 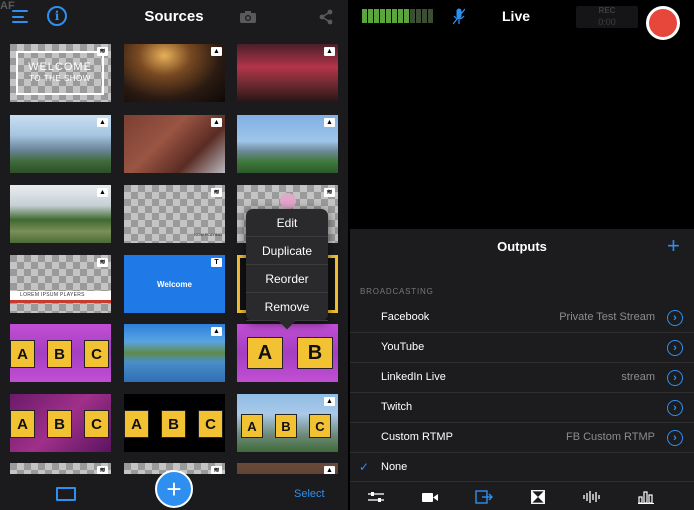 What do you see at coordinates (538, 497) in the screenshot?
I see `transitions-icon` at bounding box center [538, 497].